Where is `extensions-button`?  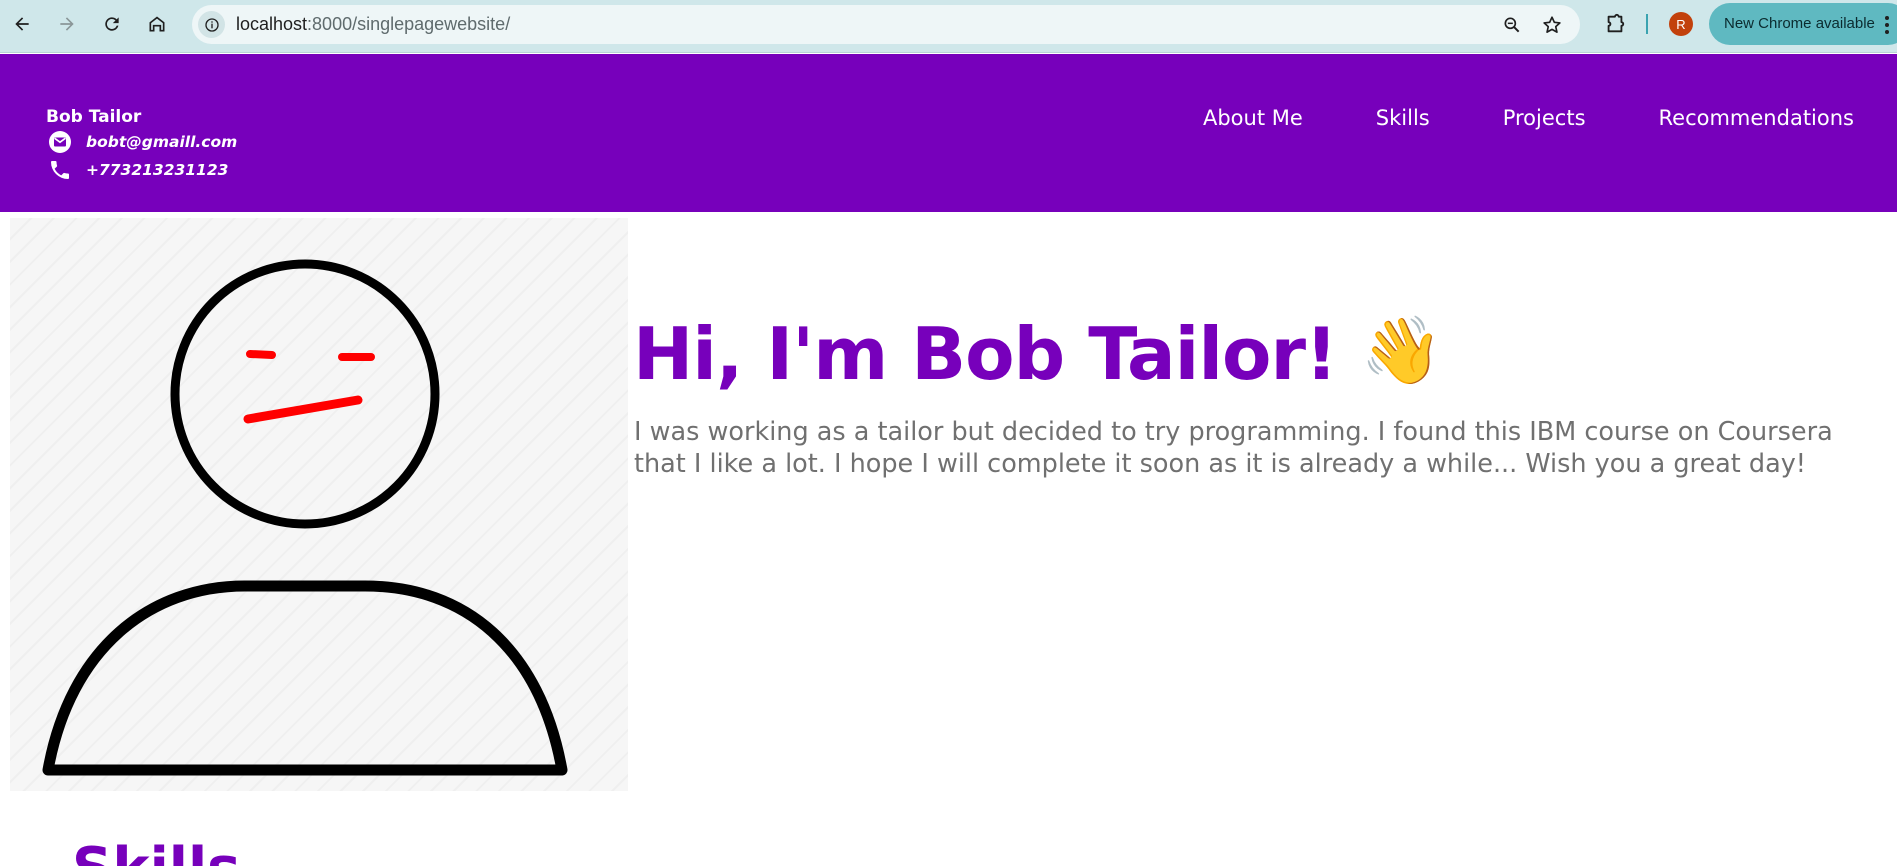
extensions-button is located at coordinates (1615, 24).